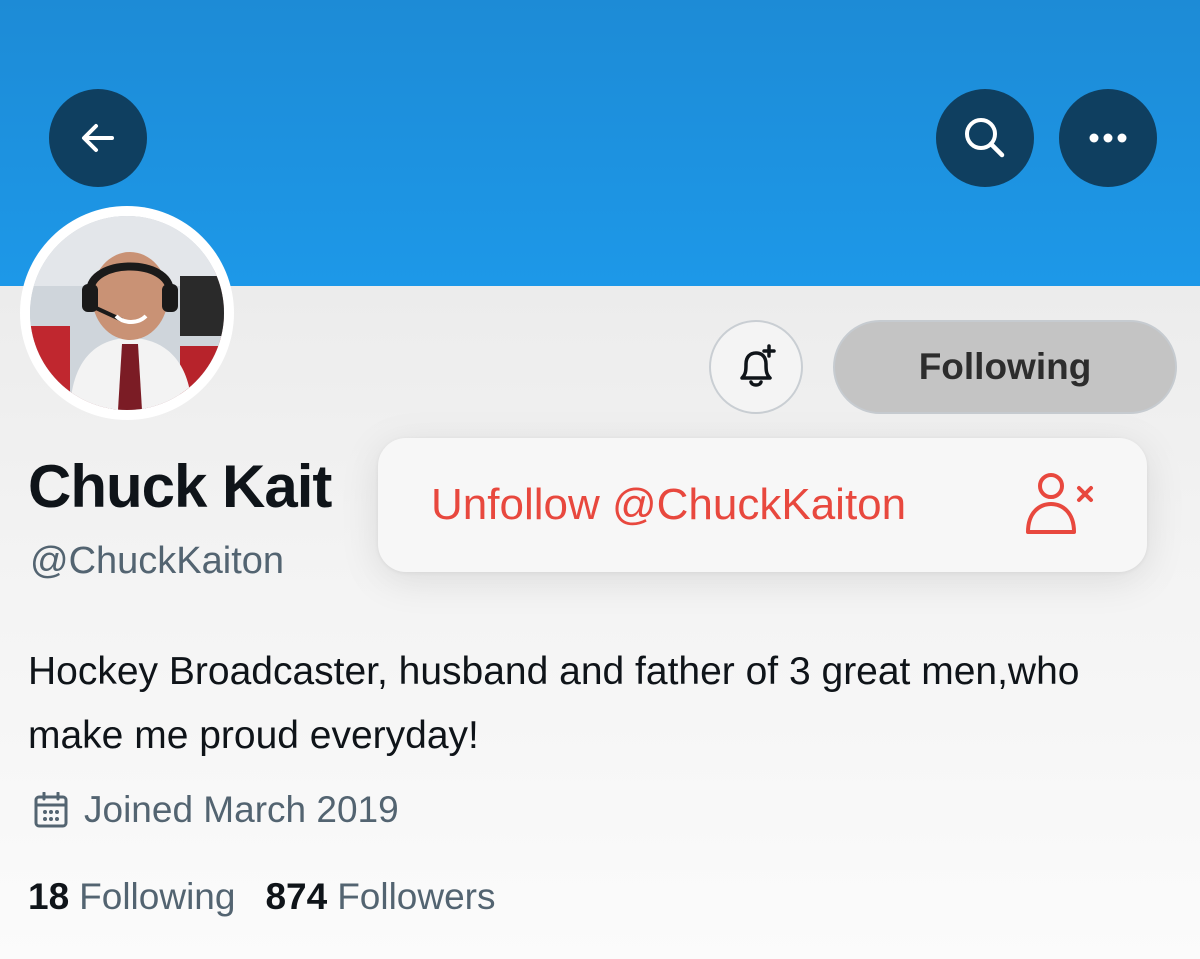  Describe the element at coordinates (1059, 503) in the screenshot. I see `person-remove-icon` at that location.